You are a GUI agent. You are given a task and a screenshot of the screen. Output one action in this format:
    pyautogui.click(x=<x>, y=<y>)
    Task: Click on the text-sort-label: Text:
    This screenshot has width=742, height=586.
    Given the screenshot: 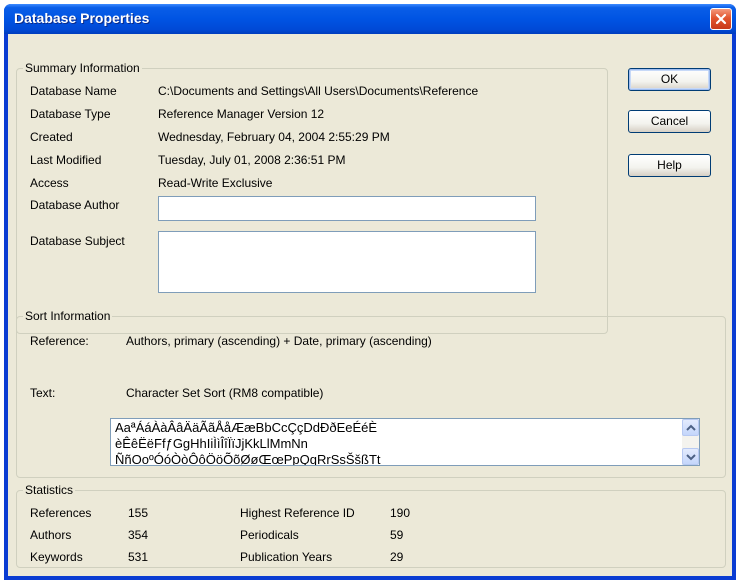 What is the action you would take?
    pyautogui.click(x=43, y=393)
    